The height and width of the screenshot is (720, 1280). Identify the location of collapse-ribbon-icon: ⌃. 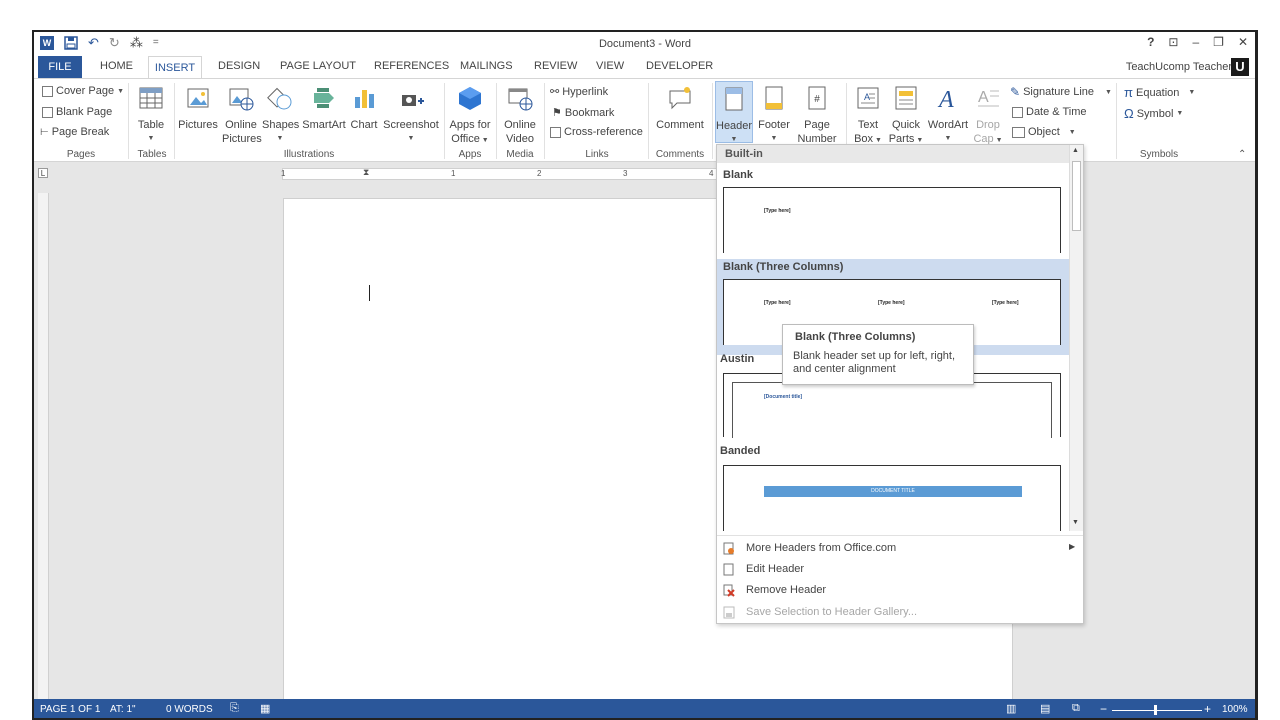
(1242, 154).